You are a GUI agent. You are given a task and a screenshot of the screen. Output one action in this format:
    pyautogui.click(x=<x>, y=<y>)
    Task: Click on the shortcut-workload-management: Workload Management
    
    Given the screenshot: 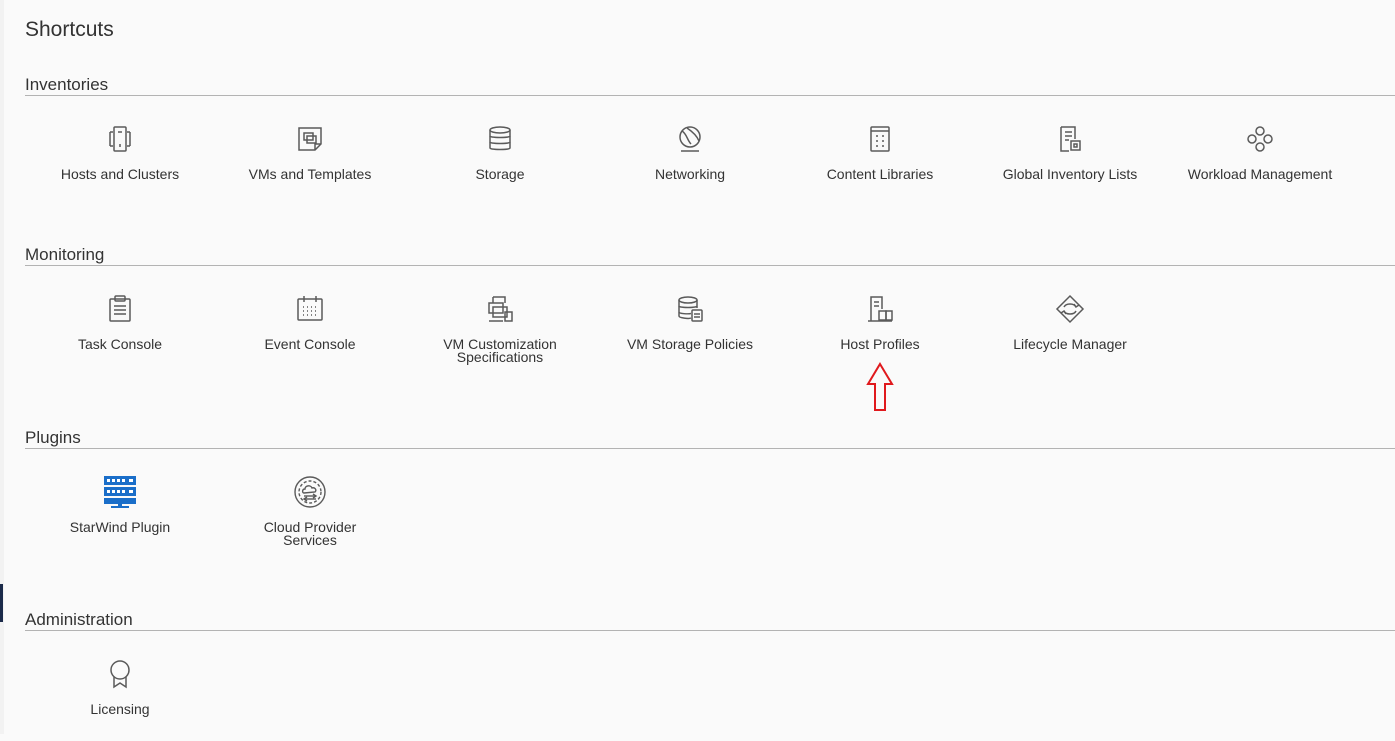 What is the action you would take?
    pyautogui.click(x=1260, y=146)
    